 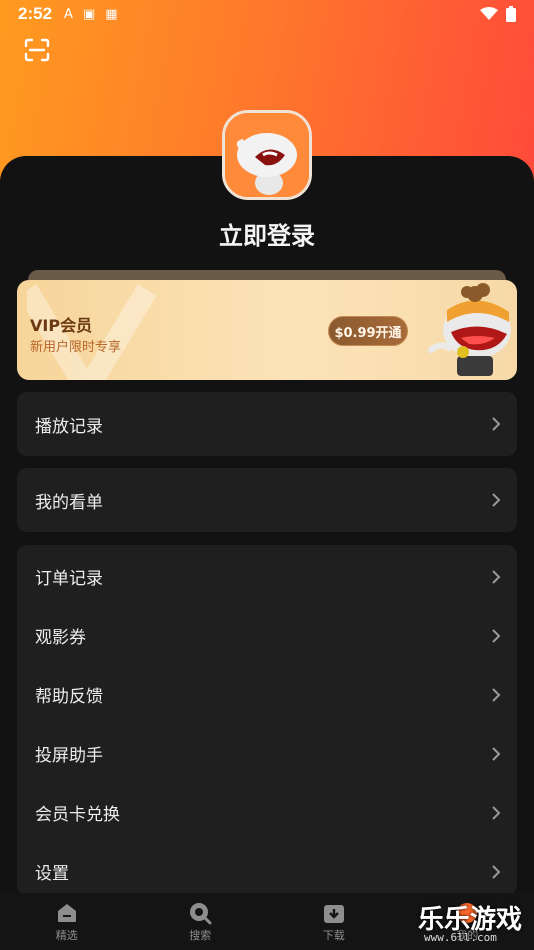 I want to click on menu-item-label: 设置, so click(x=52, y=874).